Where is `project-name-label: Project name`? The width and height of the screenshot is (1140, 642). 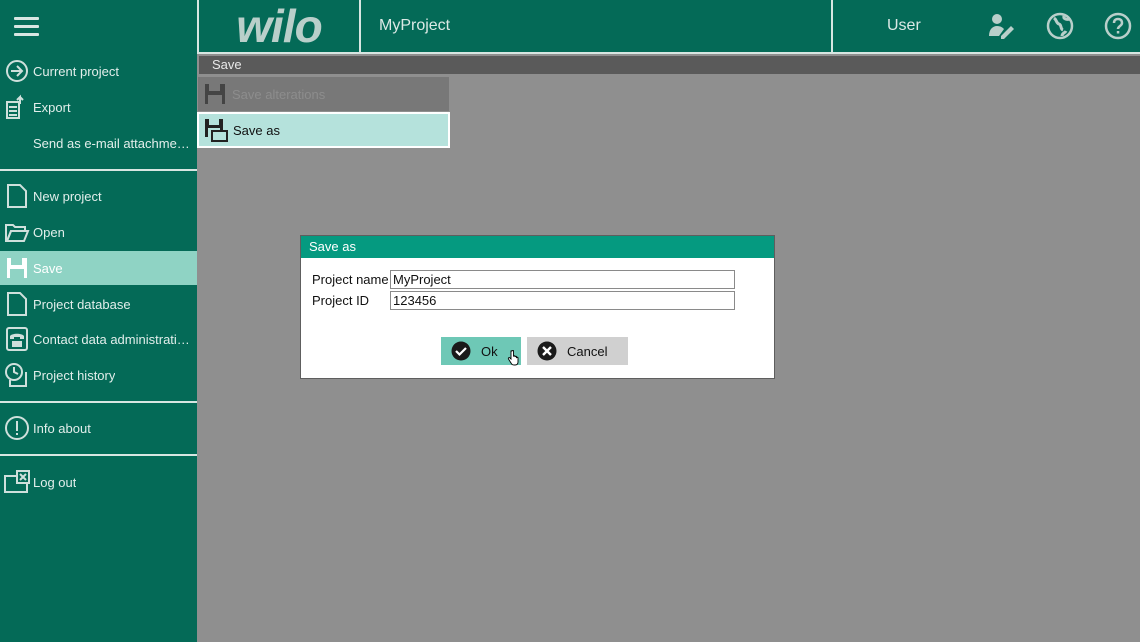
project-name-label: Project name is located at coordinates (350, 279).